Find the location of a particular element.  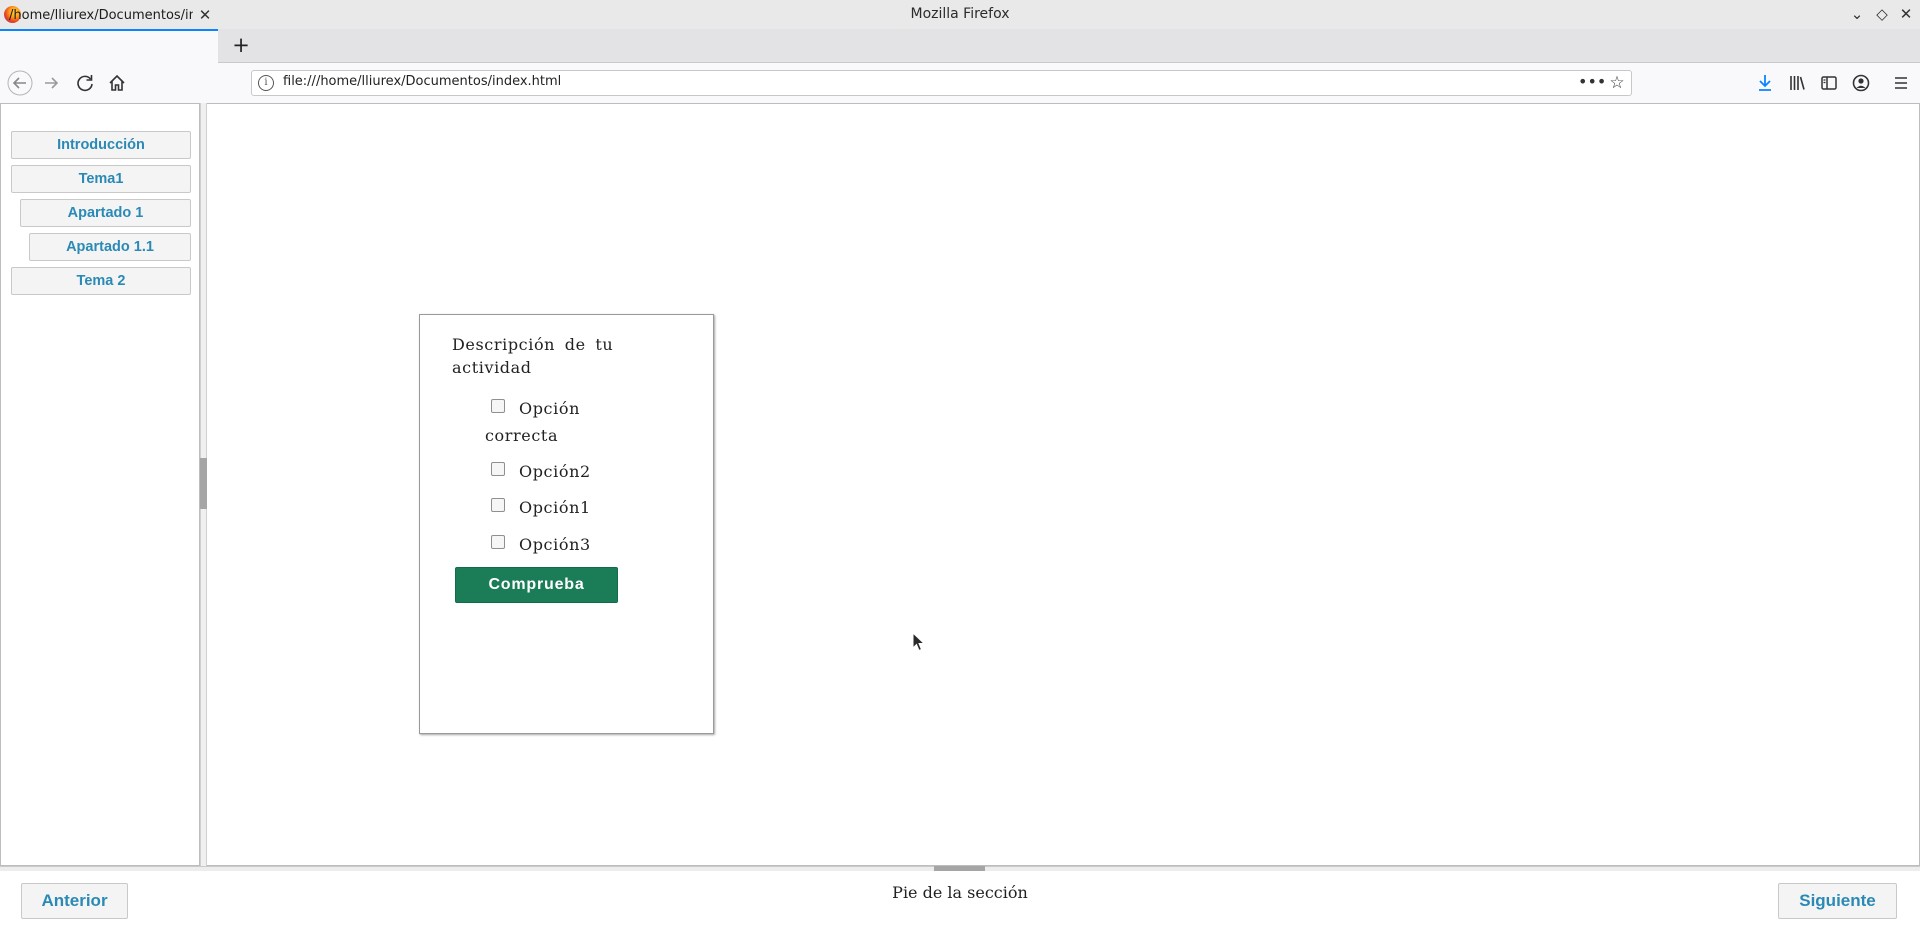

check-answer-button: Comprueba is located at coordinates (536, 585).